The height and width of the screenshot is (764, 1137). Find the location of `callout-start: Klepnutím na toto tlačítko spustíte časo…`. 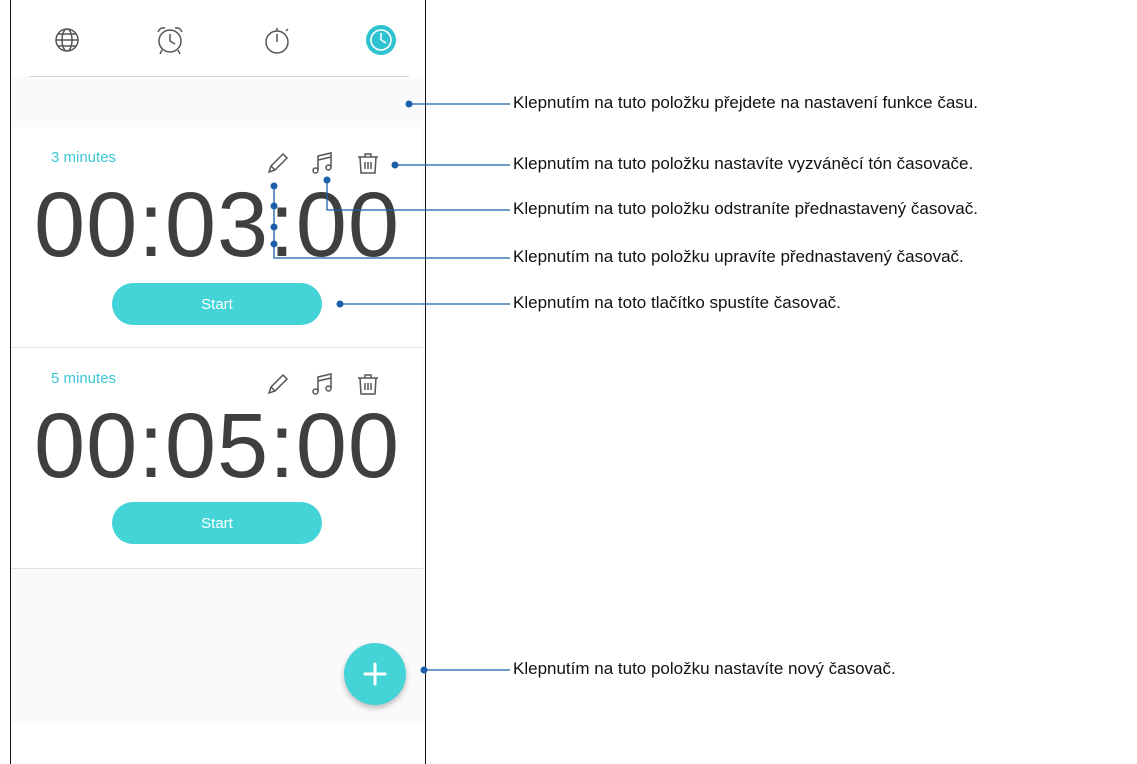

callout-start: Klepnutím na toto tlačítko spustíte časo… is located at coordinates (677, 302).